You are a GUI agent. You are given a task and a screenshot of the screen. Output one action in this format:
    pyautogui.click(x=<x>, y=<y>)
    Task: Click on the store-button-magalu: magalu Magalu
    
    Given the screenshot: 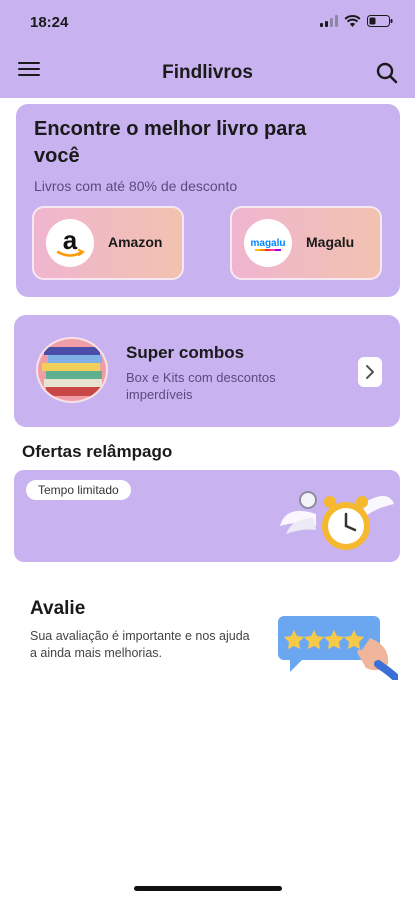 What is the action you would take?
    pyautogui.click(x=306, y=243)
    